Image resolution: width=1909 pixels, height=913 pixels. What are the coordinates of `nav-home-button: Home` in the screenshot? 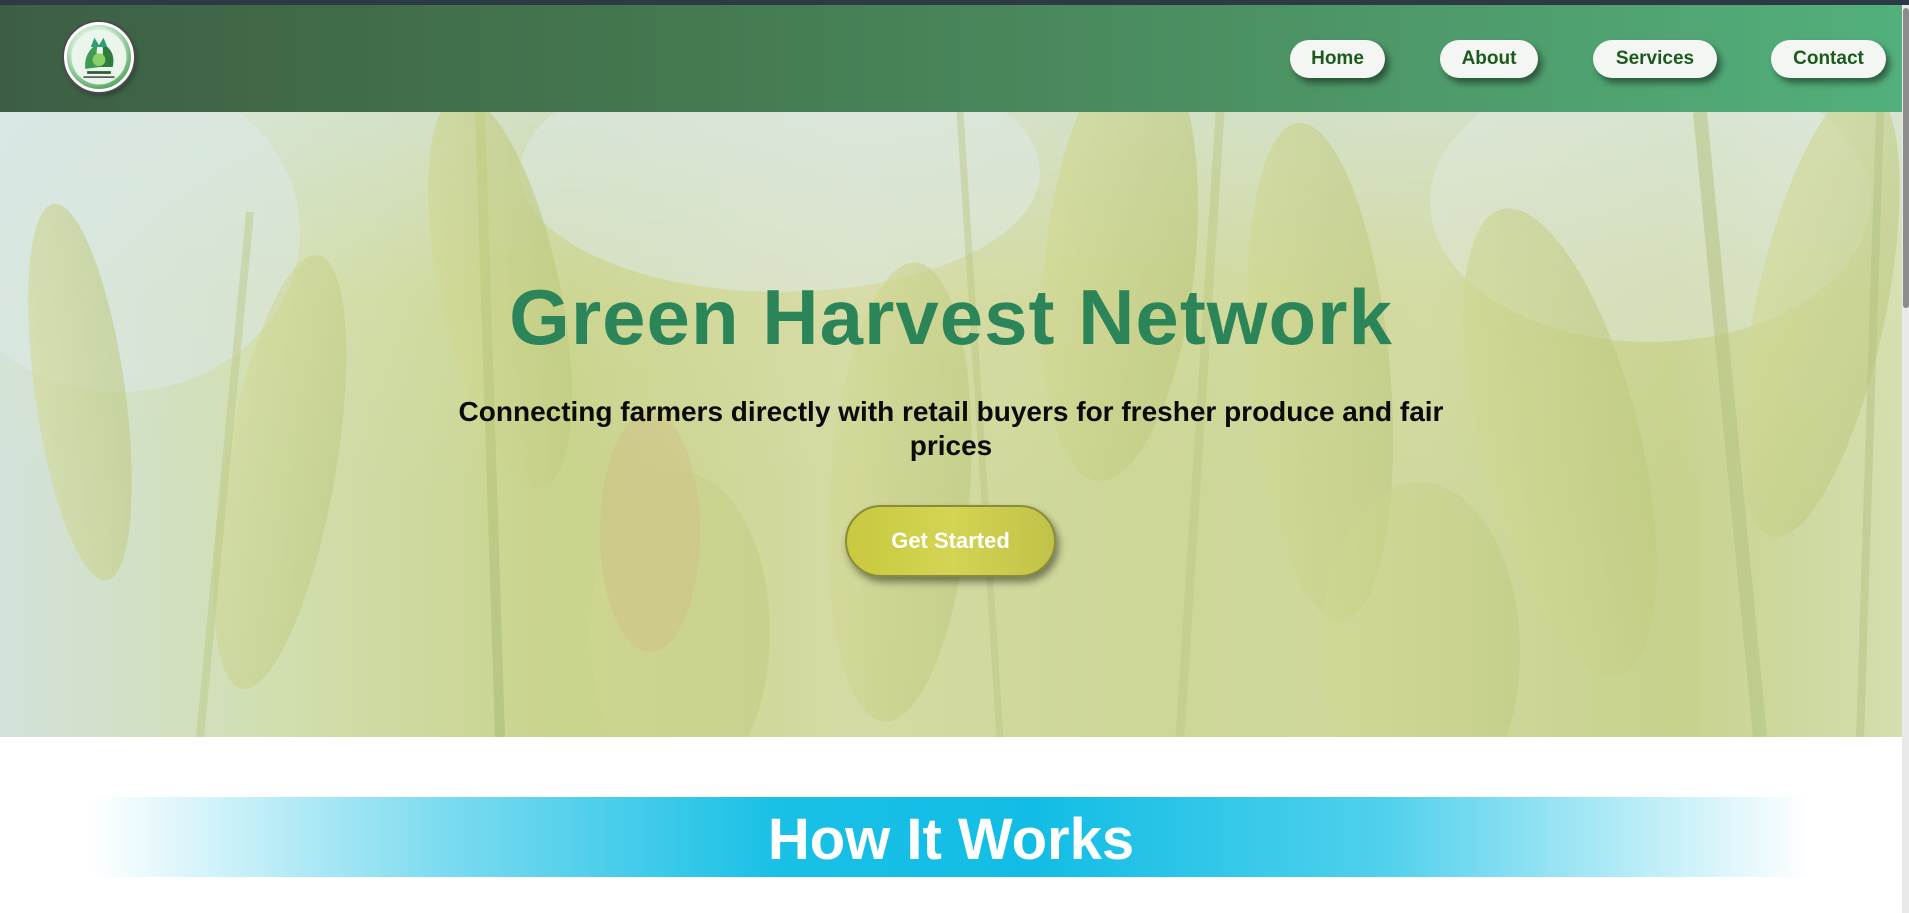 It's located at (1337, 59).